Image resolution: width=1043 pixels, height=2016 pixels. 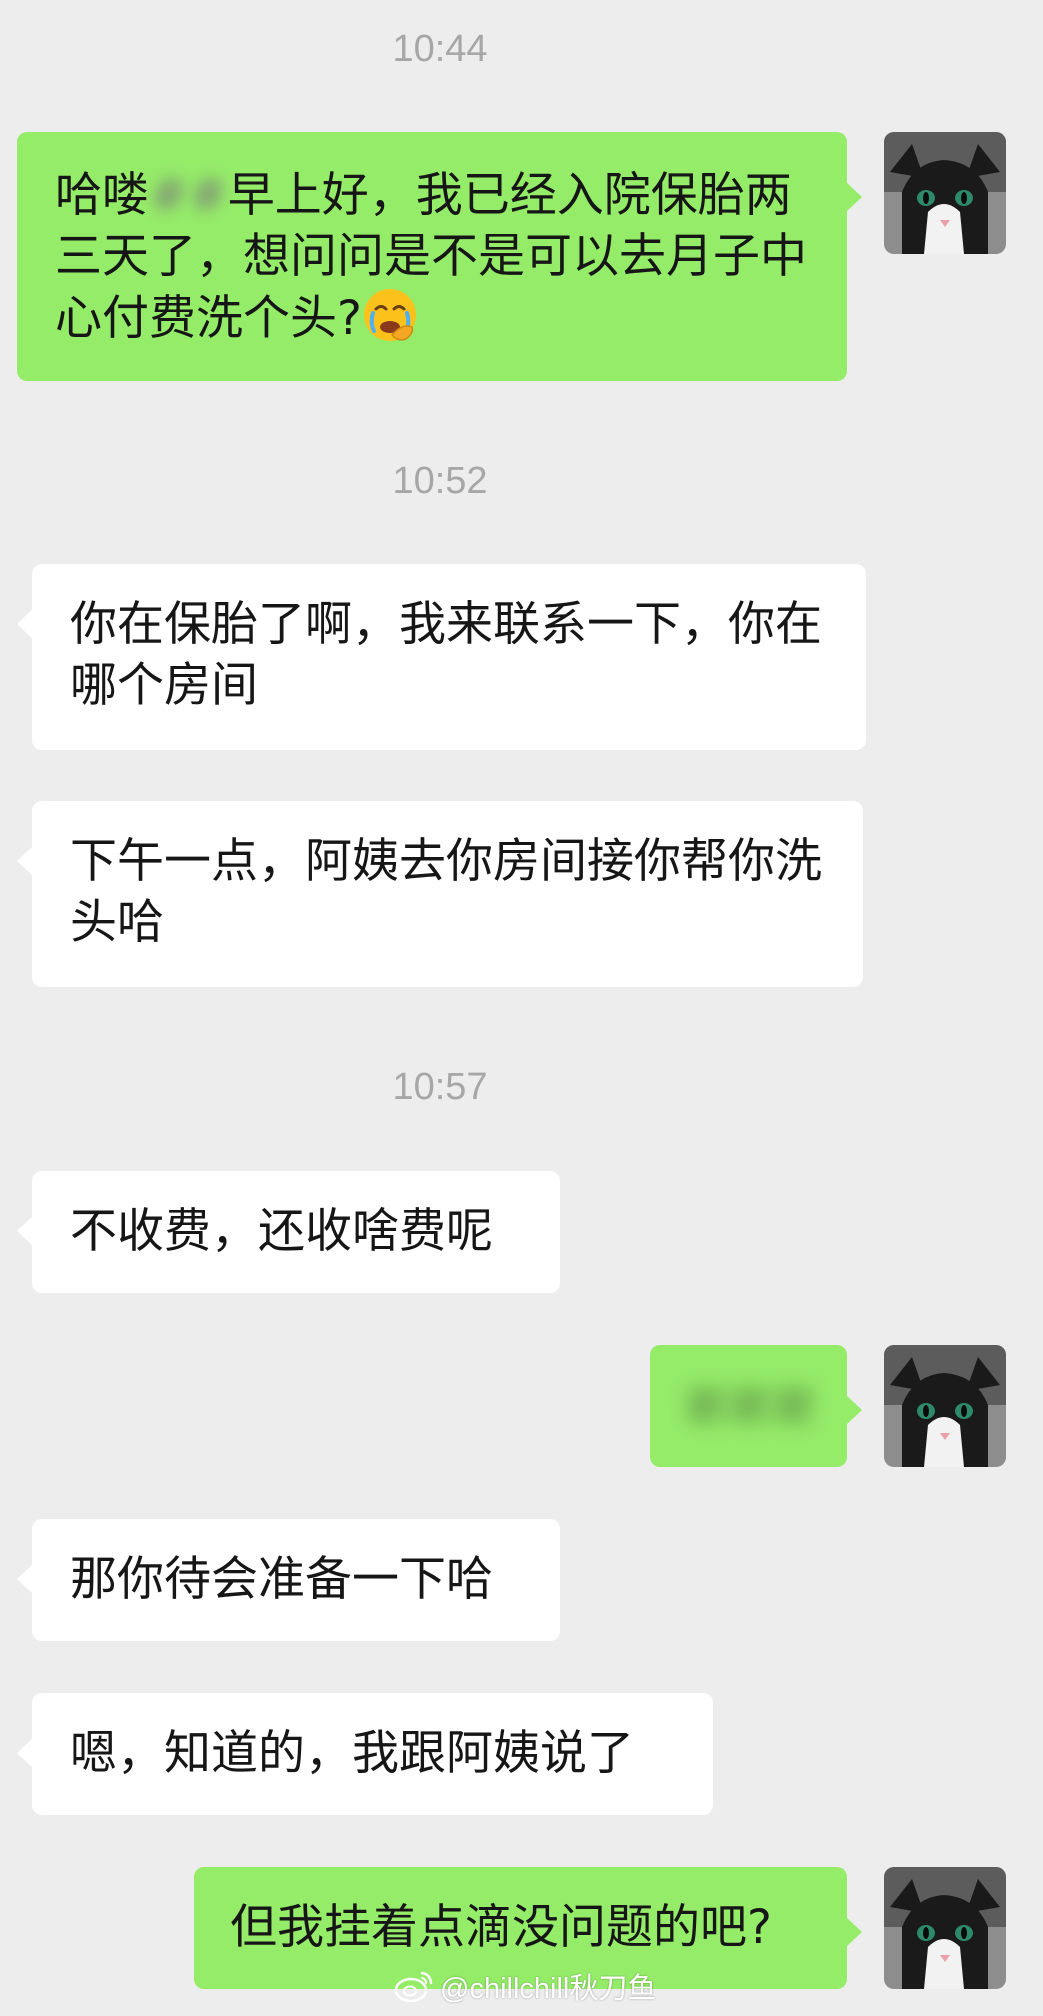 I want to click on timestamp: 10:52, so click(x=440, y=481).